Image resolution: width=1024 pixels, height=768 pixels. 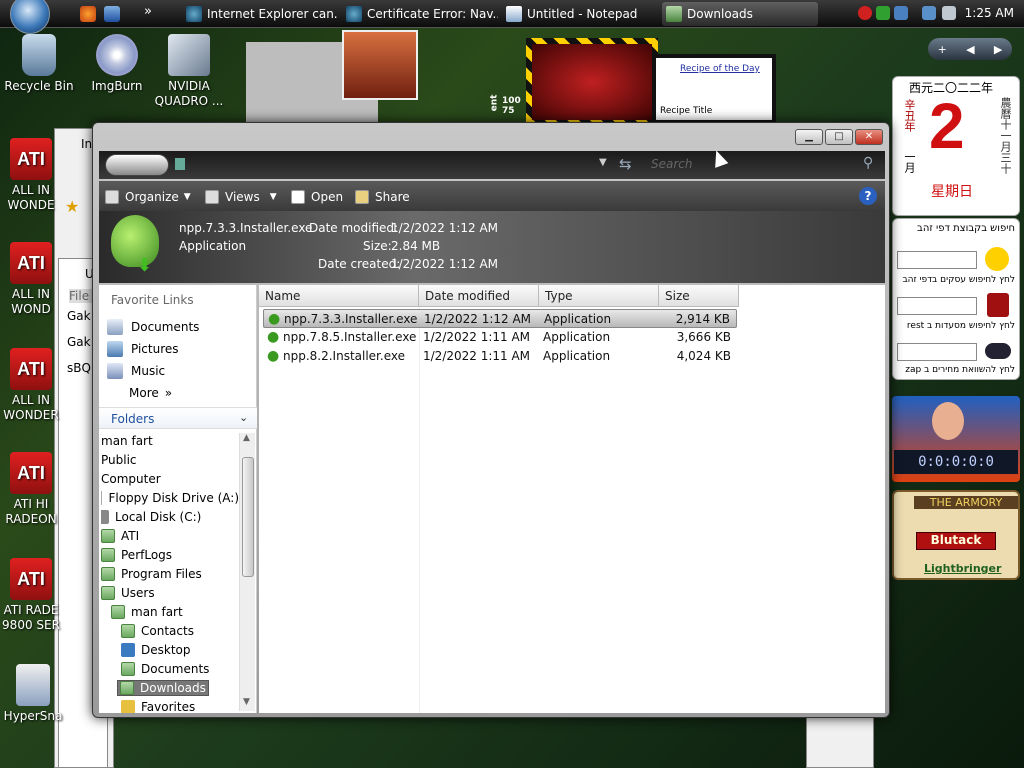 I want to click on show-desktop-icon, so click(x=112, y=14).